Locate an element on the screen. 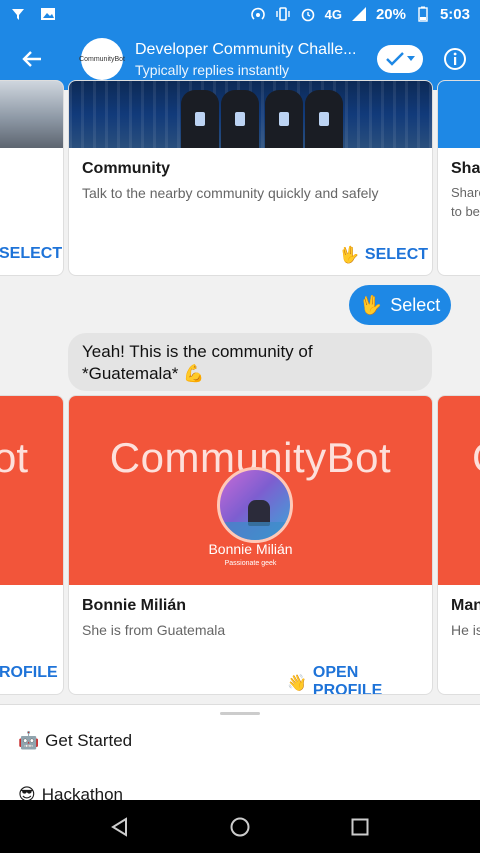  carousel-card-partial-right: Shar Share to be is located at coordinates (458, 178).